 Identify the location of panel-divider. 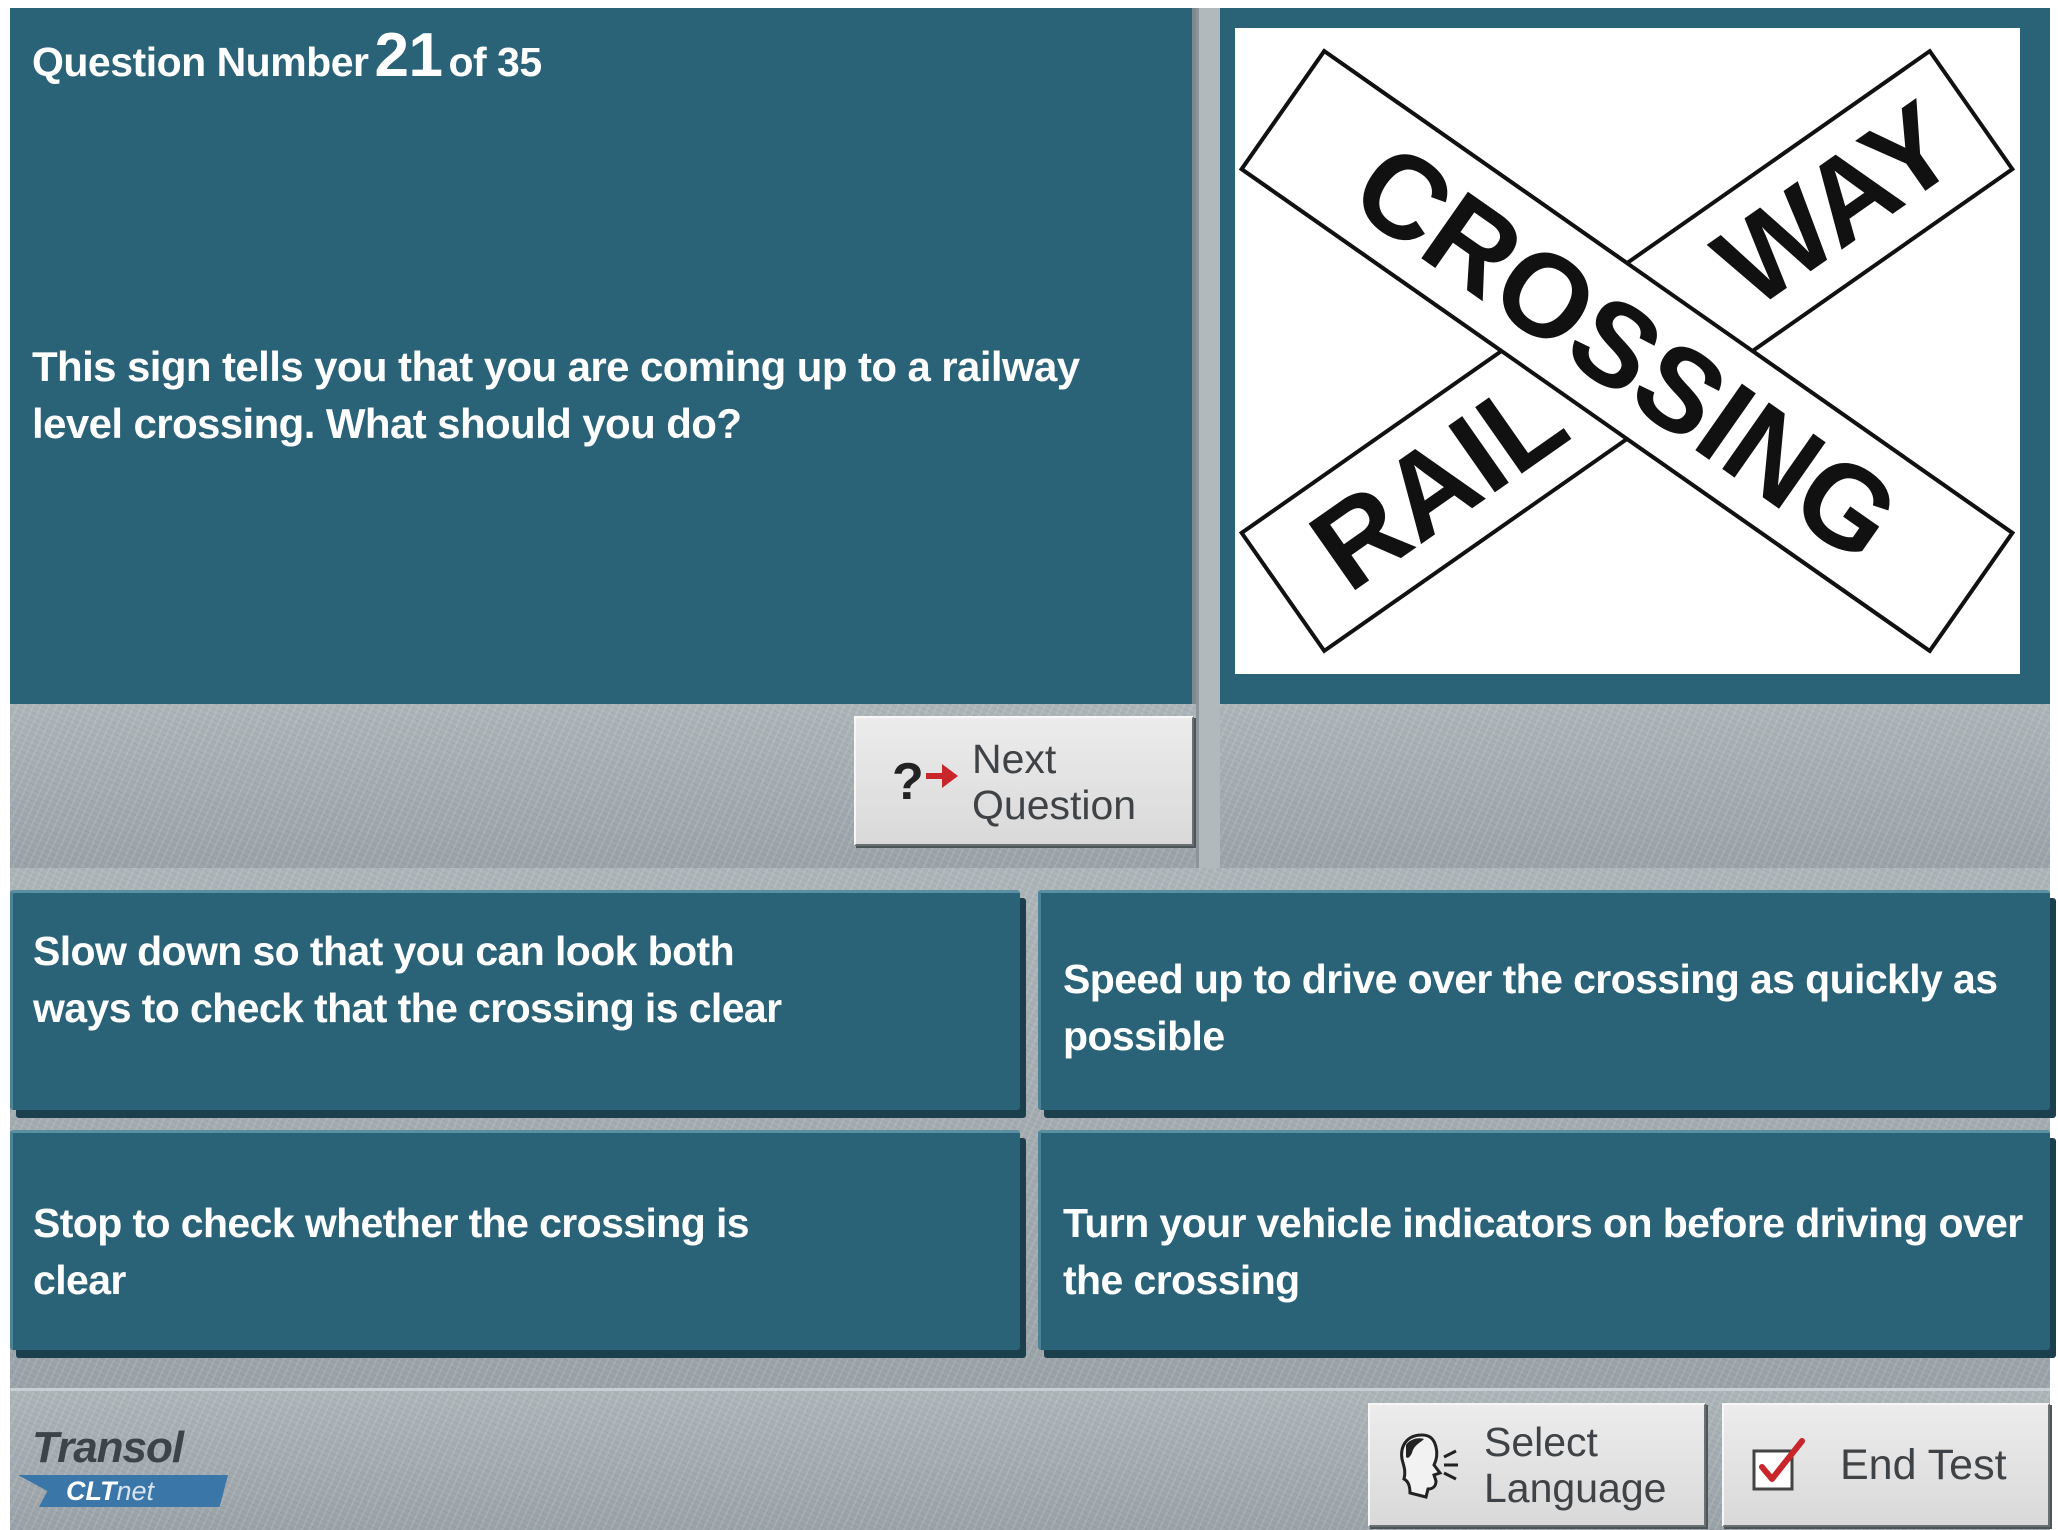
(1208, 438).